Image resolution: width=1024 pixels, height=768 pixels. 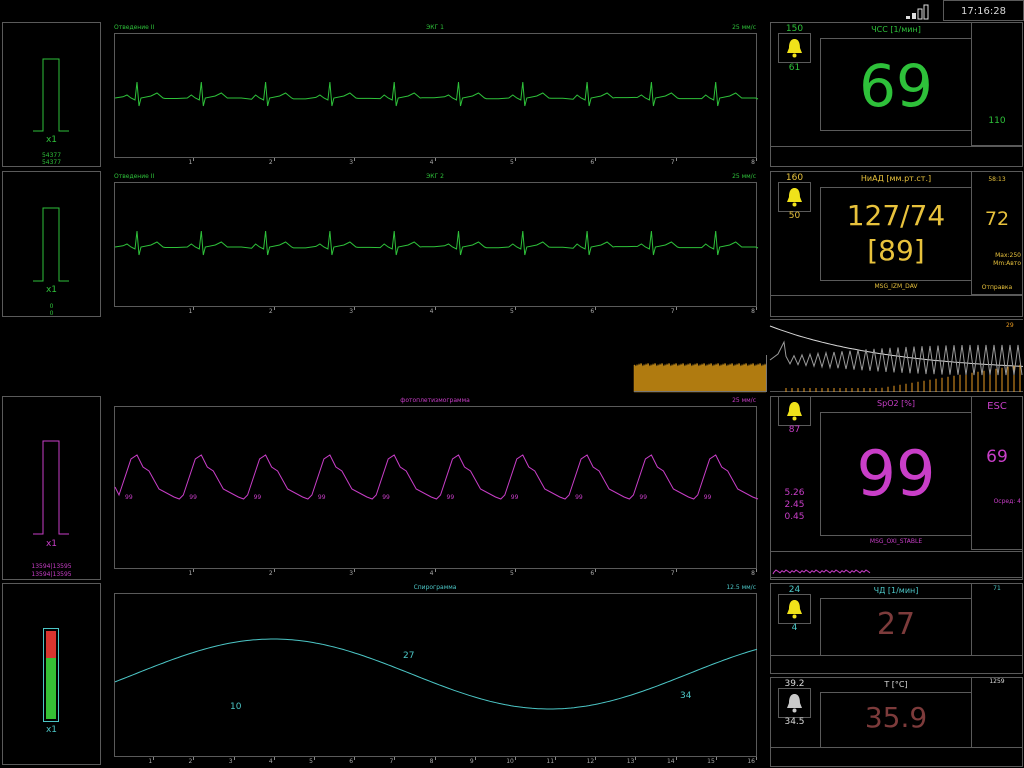 What do you see at coordinates (51, 688) in the screenshot?
I see `resp-level-green` at bounding box center [51, 688].